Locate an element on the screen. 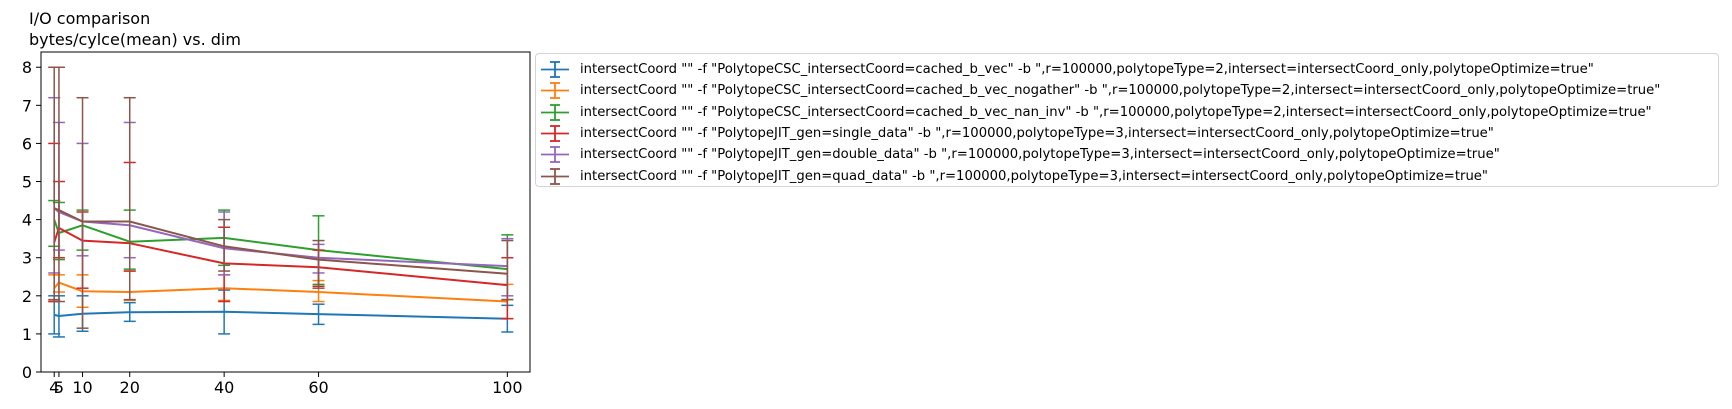  y-tick-label: 0 is located at coordinates (27, 372).